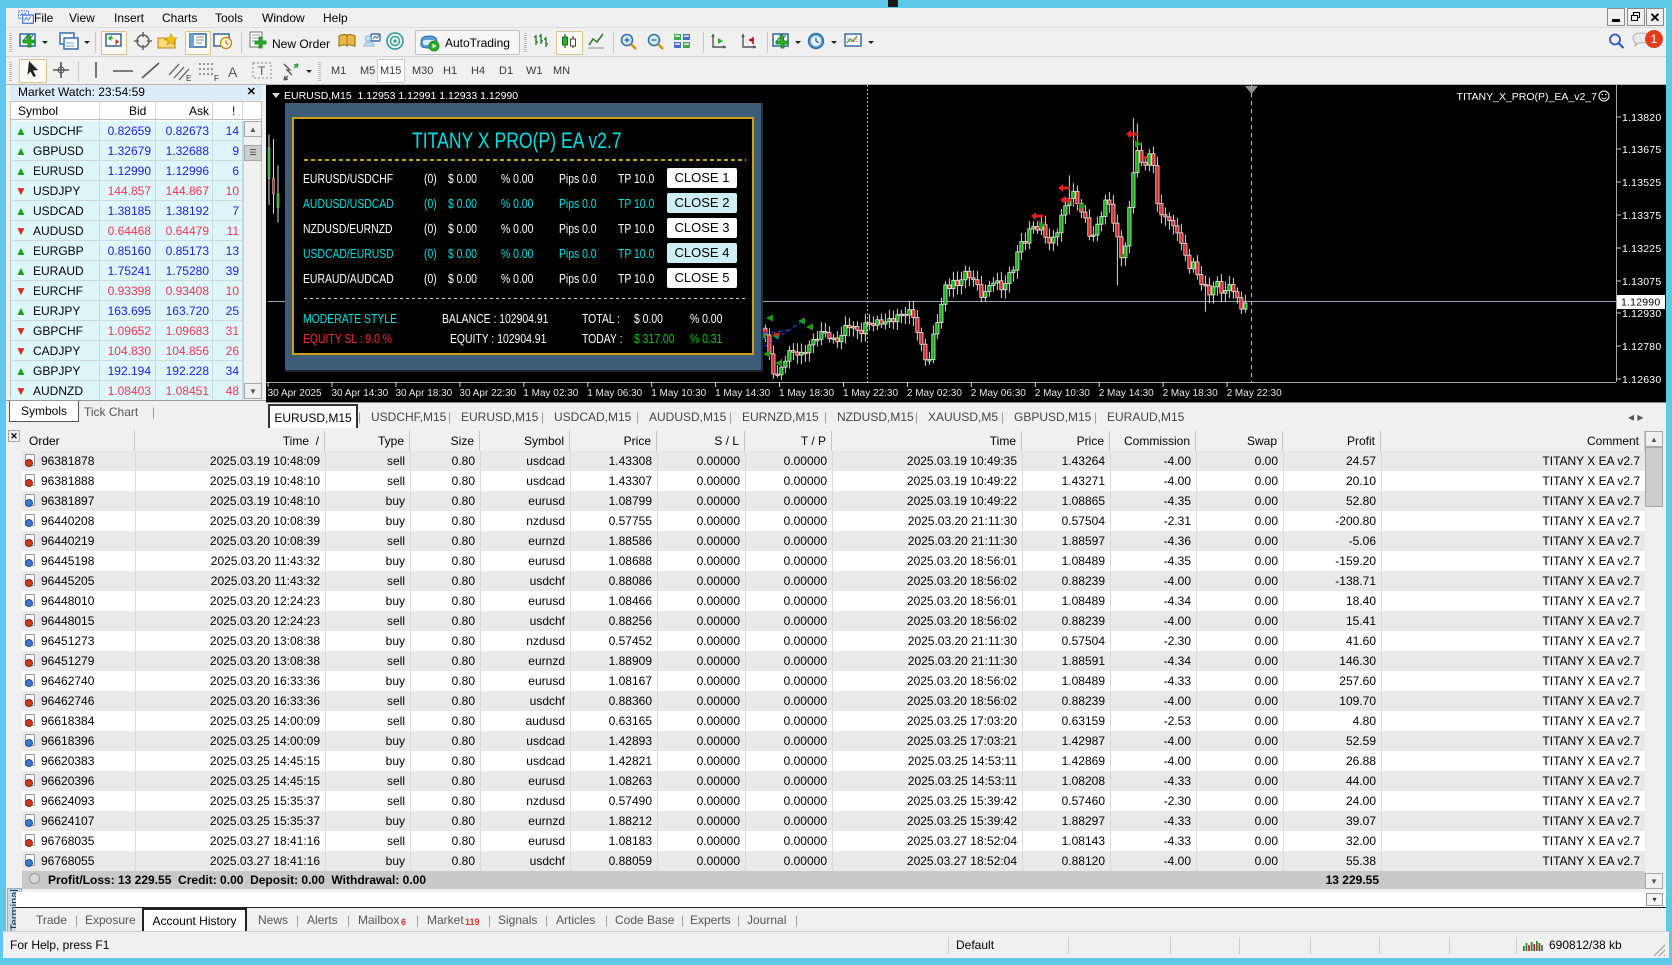 Image resolution: width=1672 pixels, height=965 pixels. Describe the element at coordinates (1641, 183) in the screenshot. I see `svg-text: 1.13525` at that location.